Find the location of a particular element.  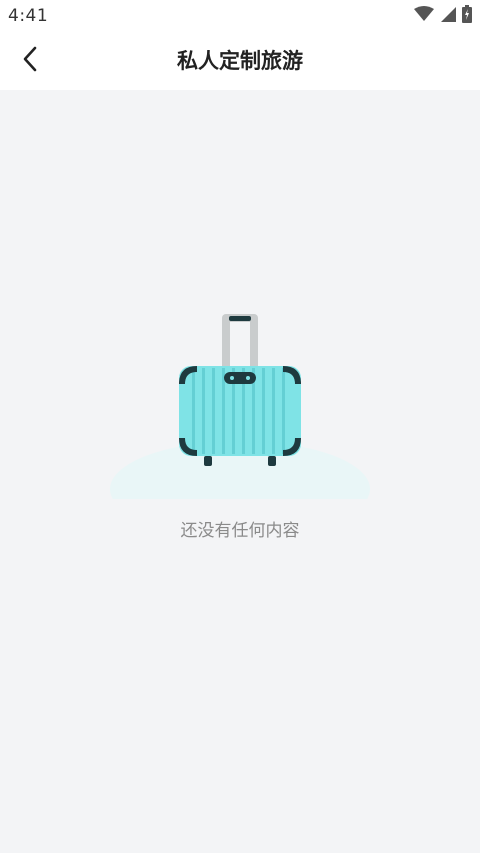

header: 私人定制旅游 is located at coordinates (240, 61).